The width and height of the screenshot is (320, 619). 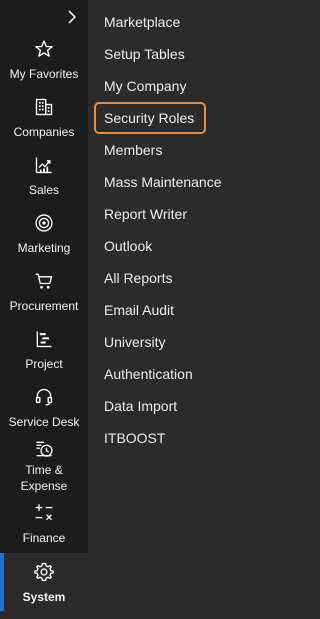 I want to click on gear-icon, so click(x=44, y=572).